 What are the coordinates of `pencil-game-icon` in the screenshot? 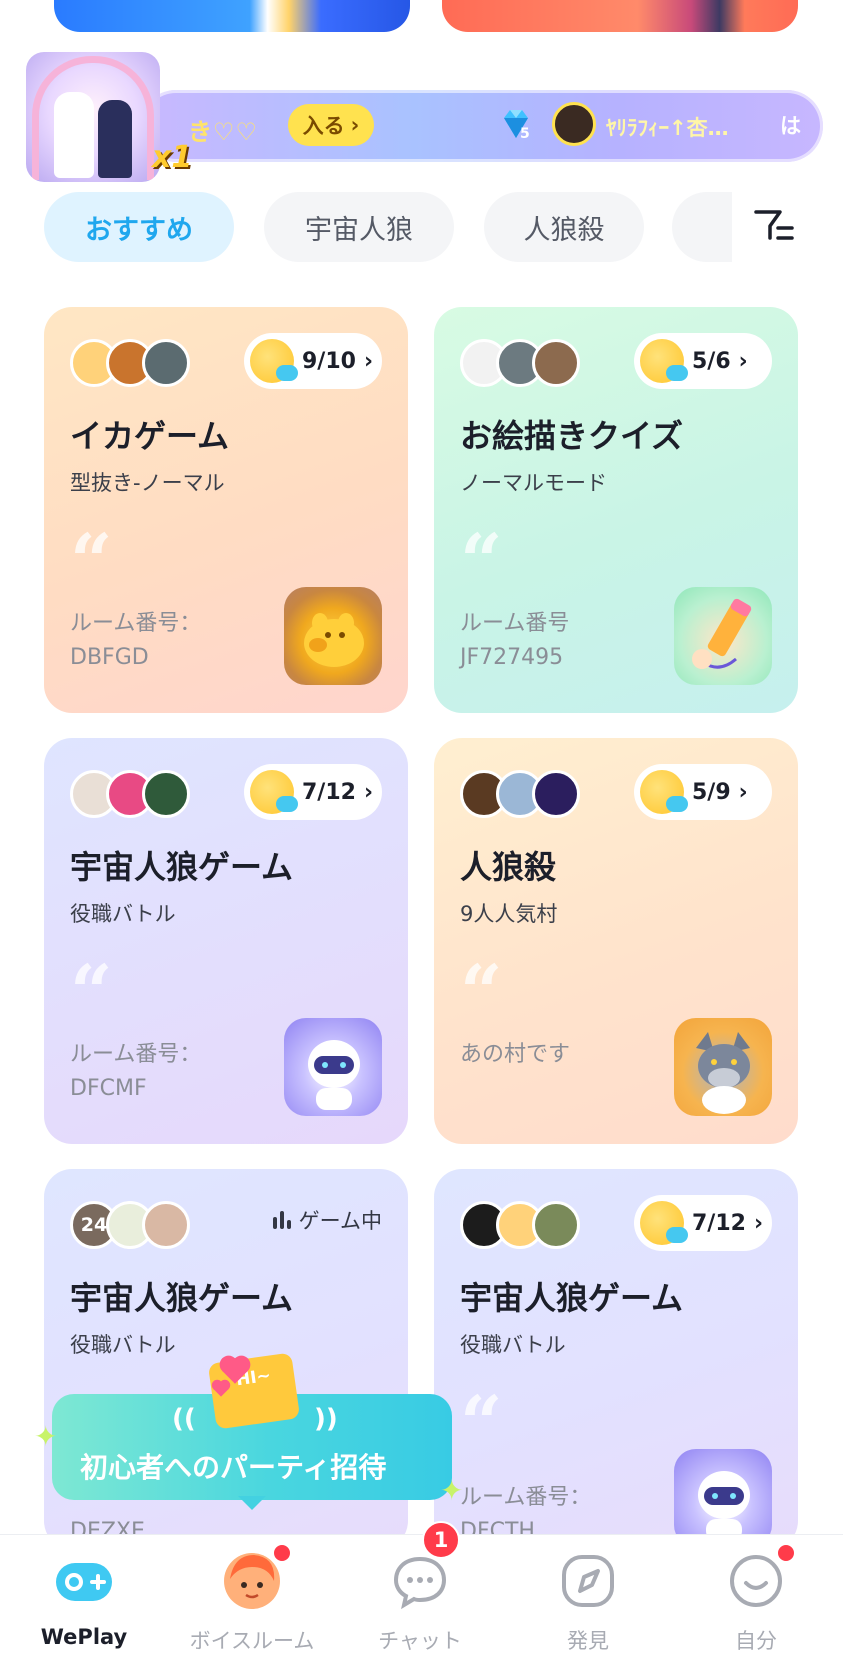 It's located at (723, 636).